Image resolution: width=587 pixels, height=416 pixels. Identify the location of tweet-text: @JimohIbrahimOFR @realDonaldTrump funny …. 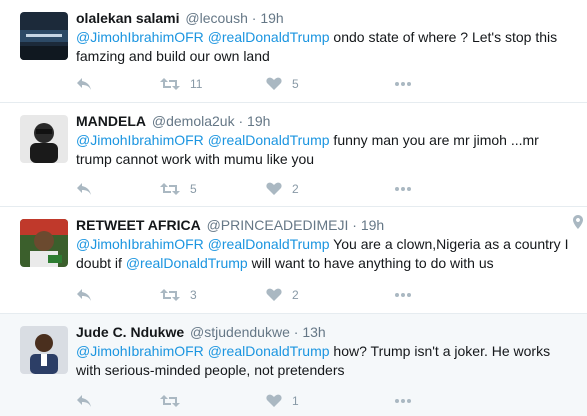
(326, 150).